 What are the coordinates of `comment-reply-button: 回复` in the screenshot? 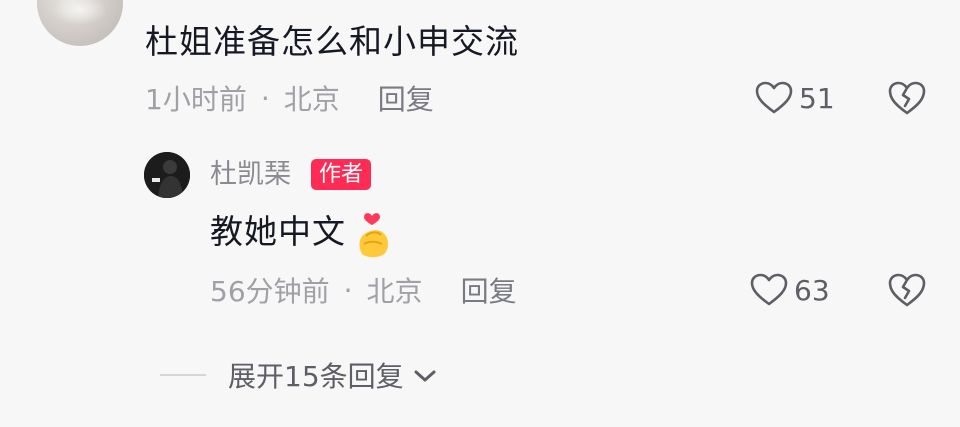 It's located at (406, 98).